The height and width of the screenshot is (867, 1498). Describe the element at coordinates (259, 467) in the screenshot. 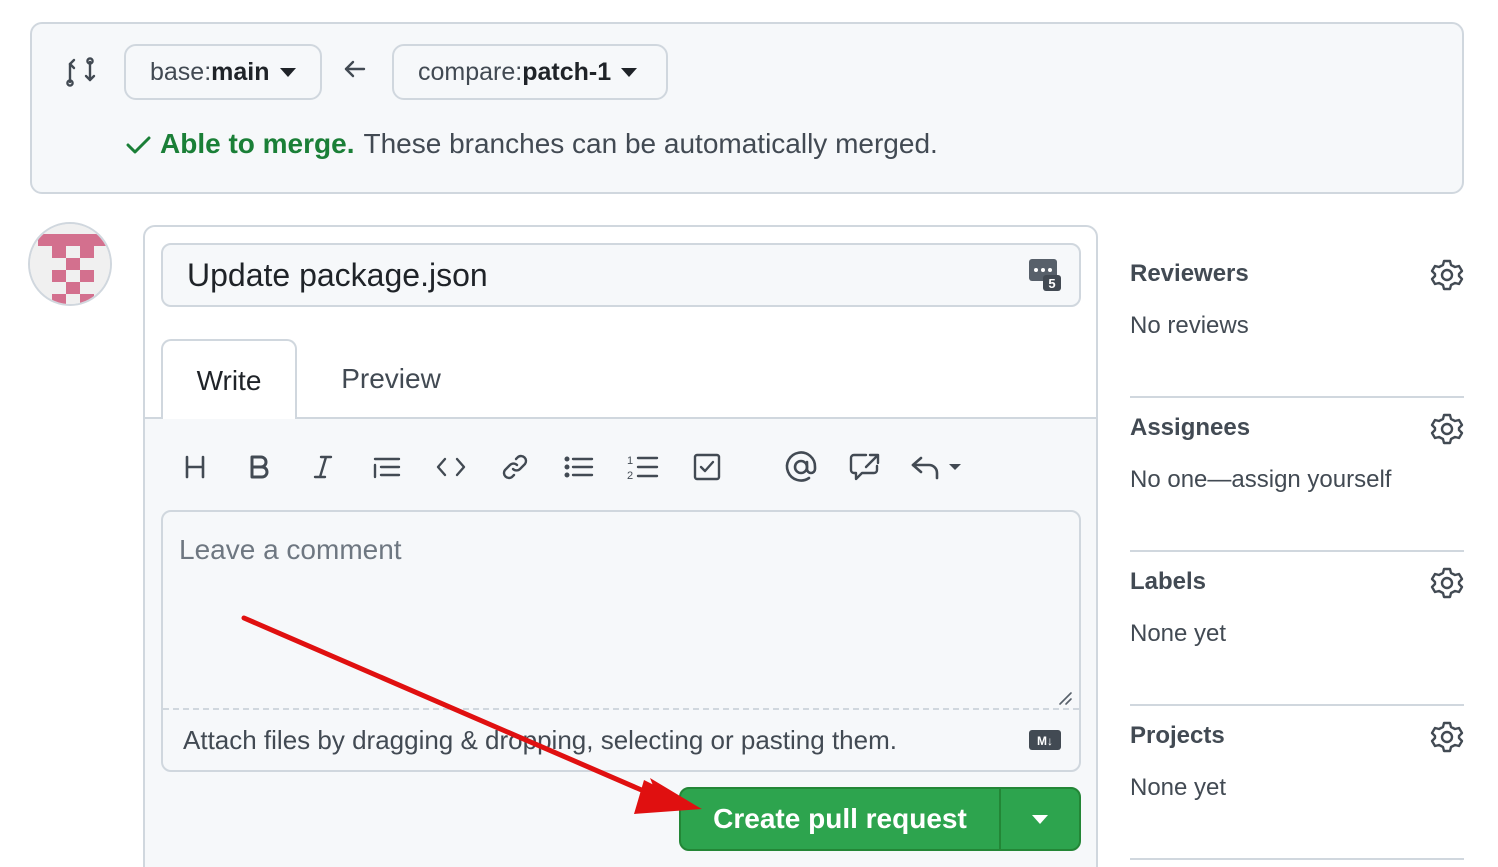

I see `bold-icon` at that location.